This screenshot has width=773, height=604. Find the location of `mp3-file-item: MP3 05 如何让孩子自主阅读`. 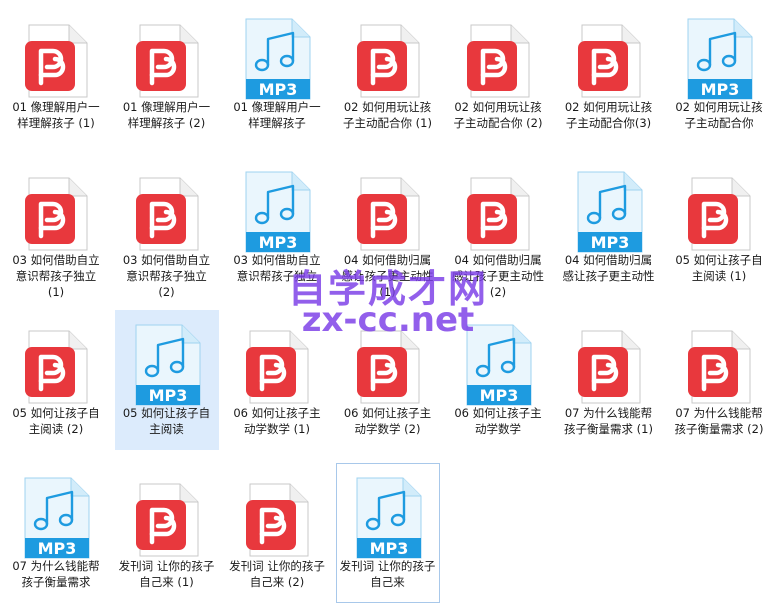

mp3-file-item: MP3 05 如何让孩子自主阅读 is located at coordinates (166, 380).